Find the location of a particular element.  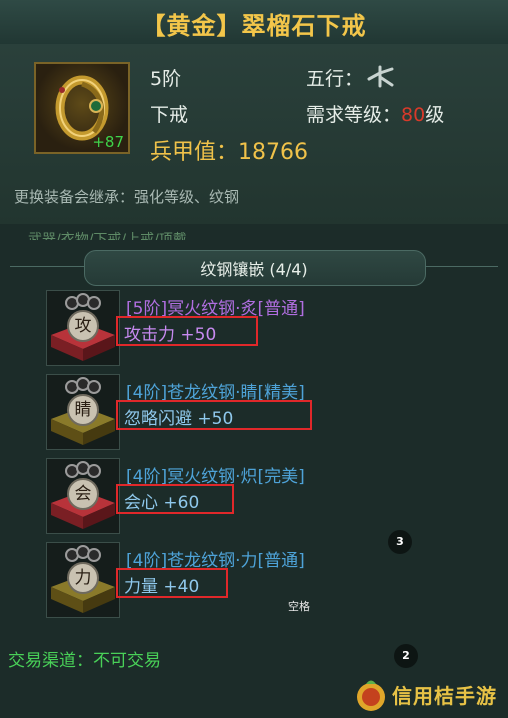

gem-glyph: 会 is located at coordinates (83, 494).